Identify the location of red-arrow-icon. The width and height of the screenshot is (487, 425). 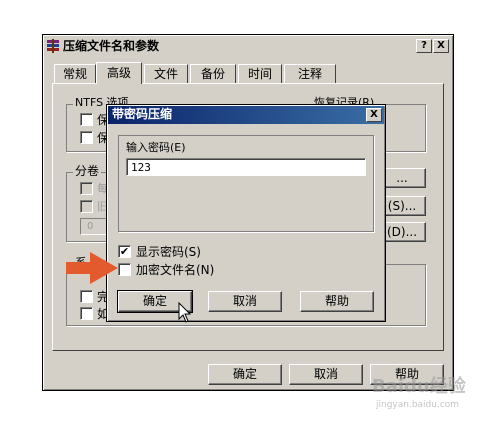
(92, 268).